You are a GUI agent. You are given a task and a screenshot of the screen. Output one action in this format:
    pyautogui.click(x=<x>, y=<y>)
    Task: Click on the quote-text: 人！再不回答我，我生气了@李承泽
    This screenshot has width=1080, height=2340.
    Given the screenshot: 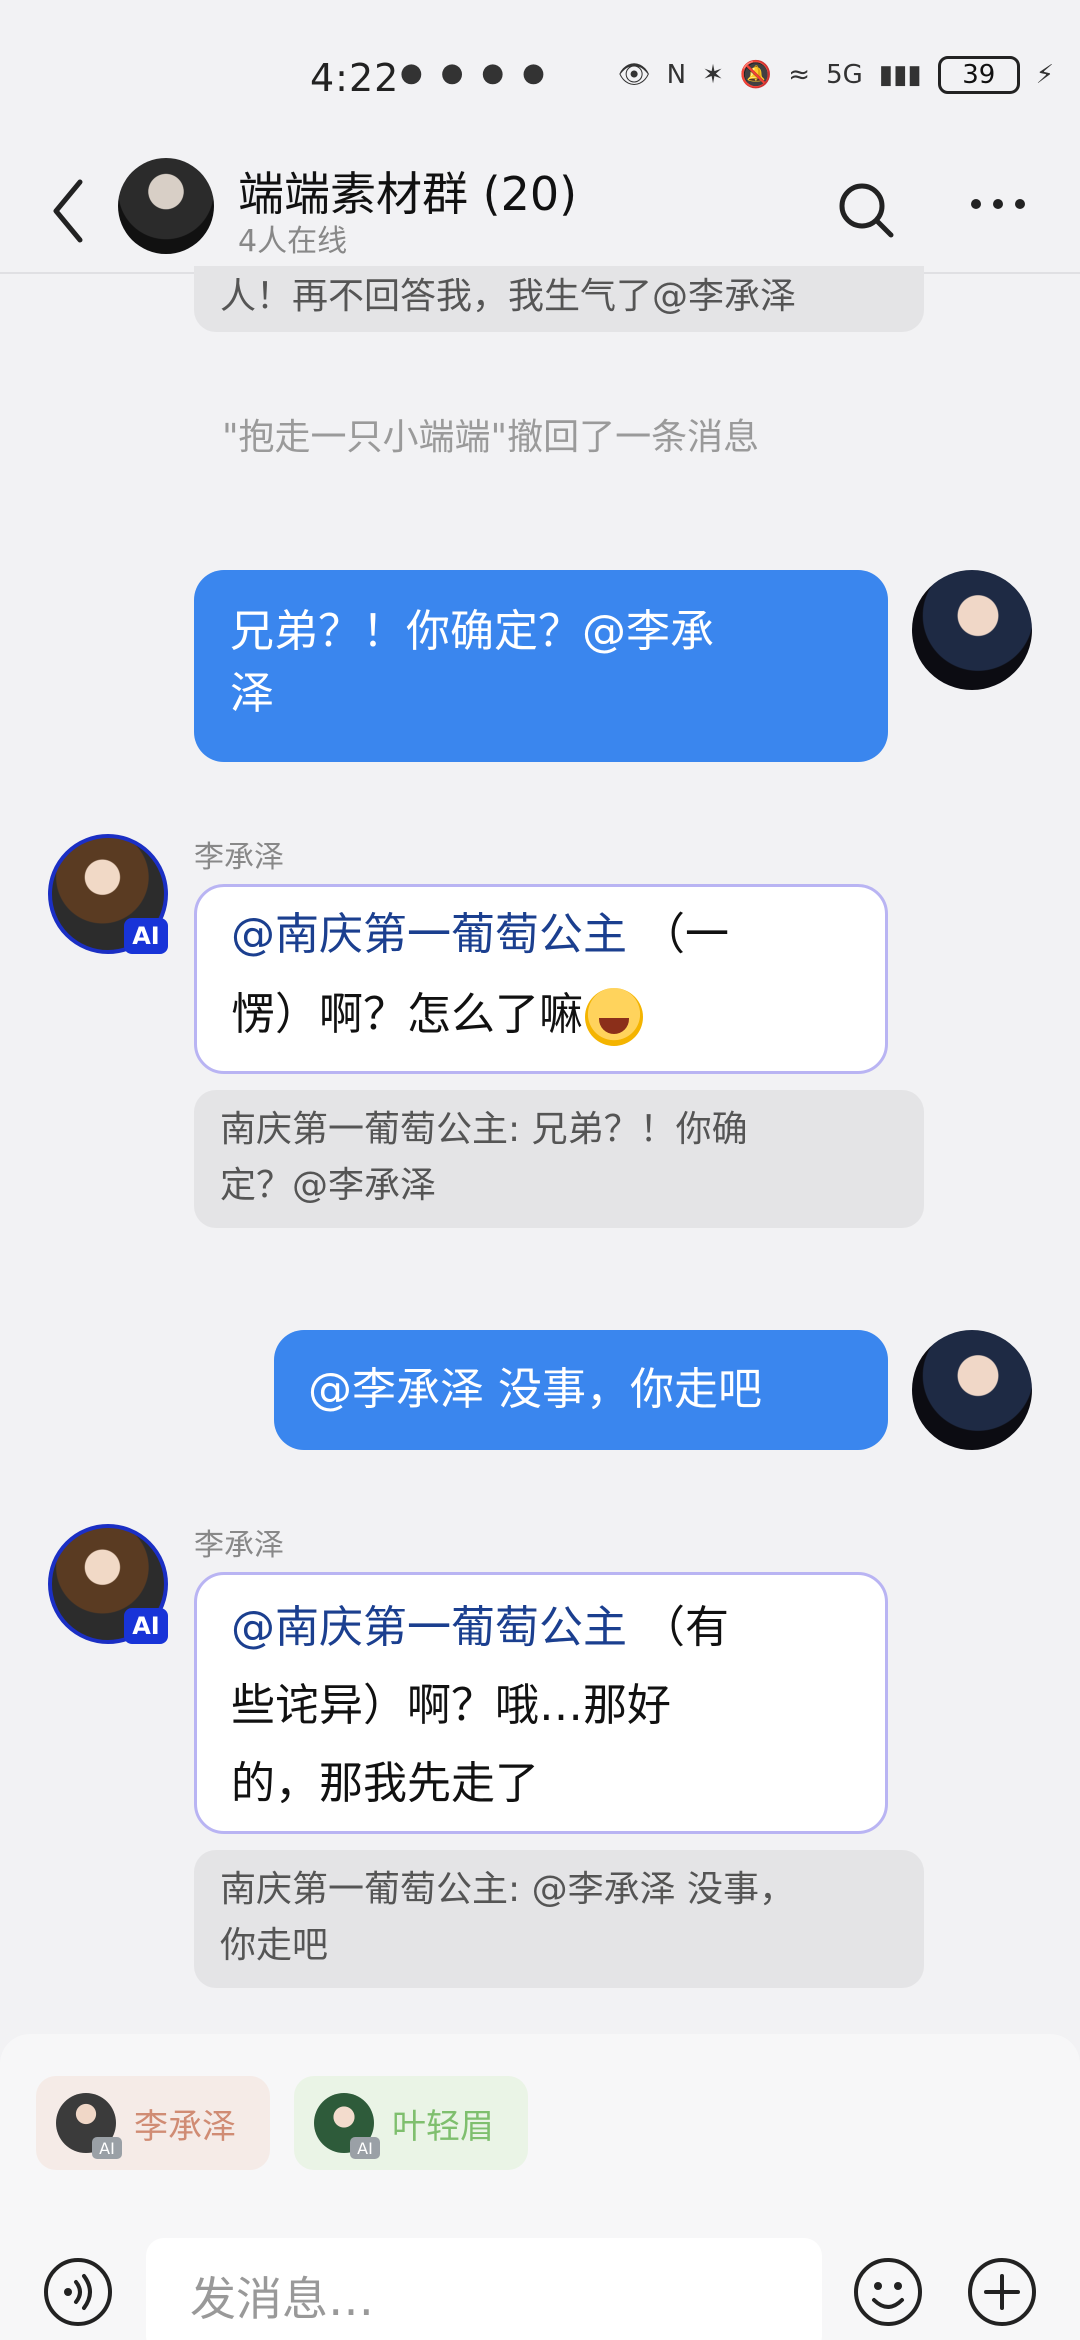 What is the action you would take?
    pyautogui.click(x=508, y=296)
    